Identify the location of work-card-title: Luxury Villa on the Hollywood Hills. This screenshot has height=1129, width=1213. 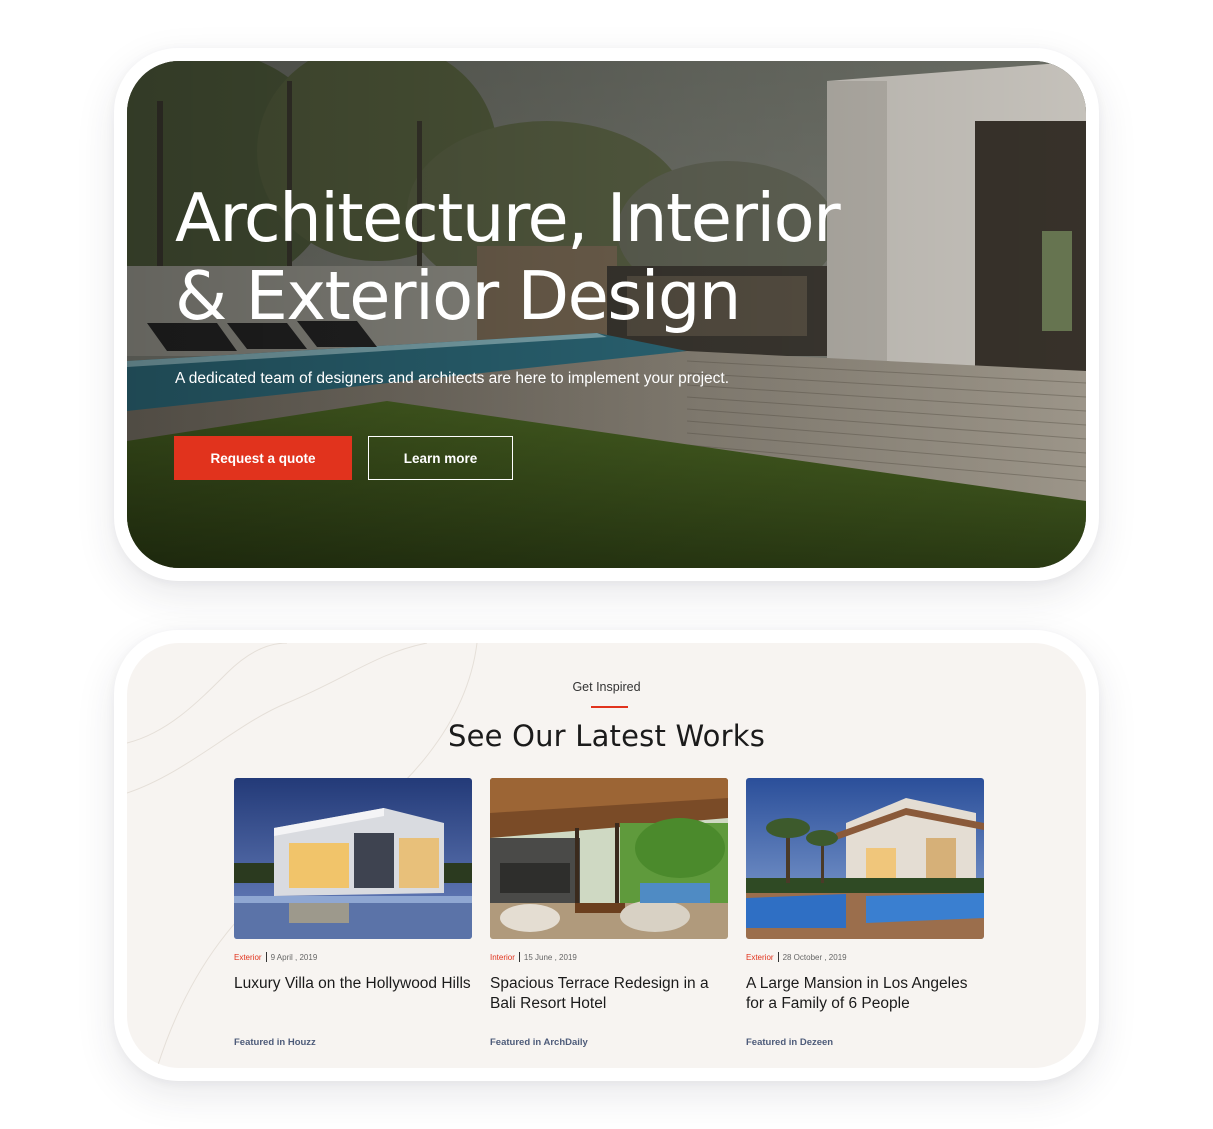
(353, 994).